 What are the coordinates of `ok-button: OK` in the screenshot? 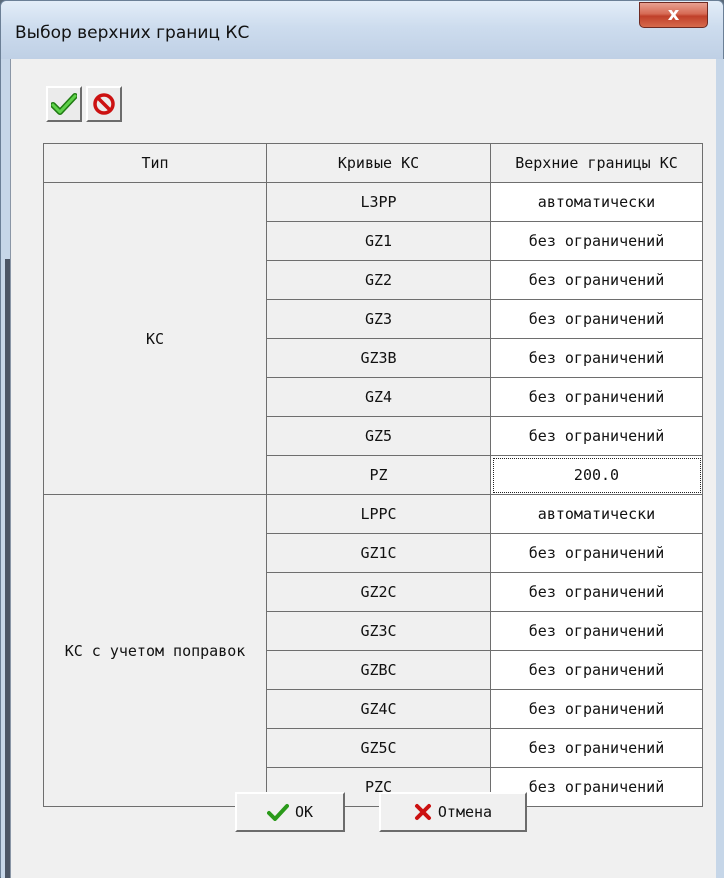 It's located at (290, 812).